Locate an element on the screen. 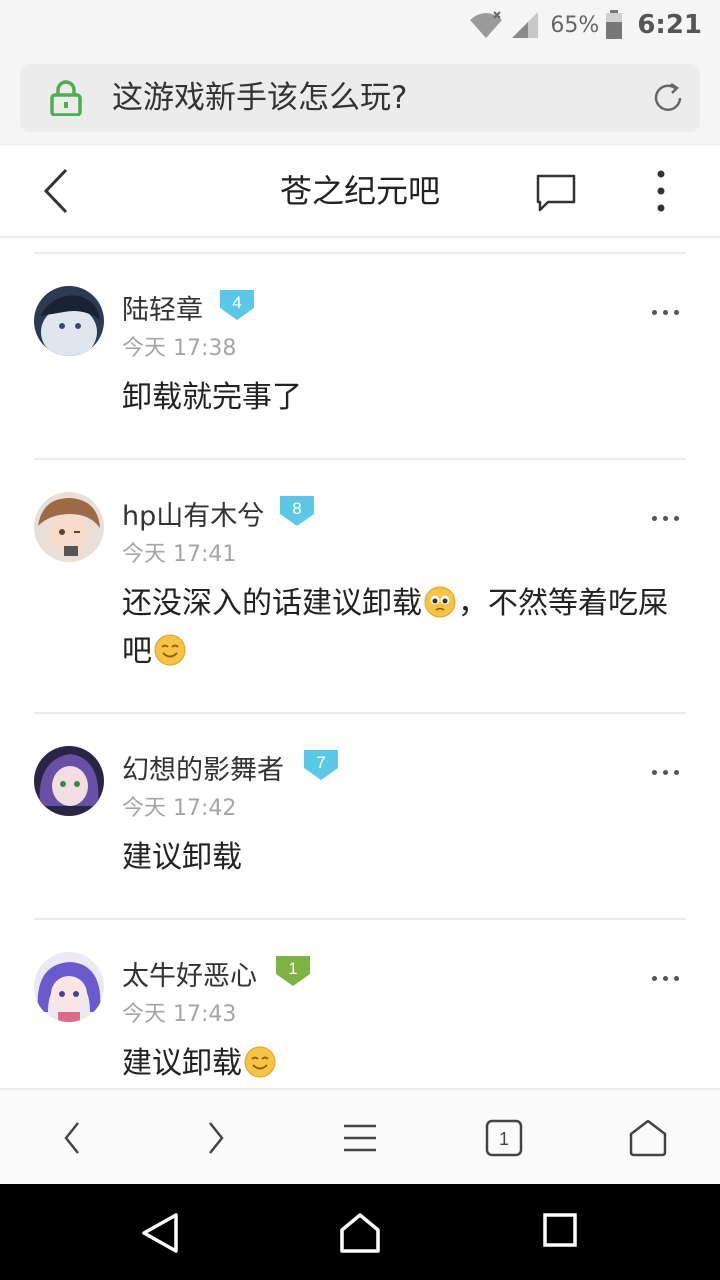 Image resolution: width=720 pixels, height=1280 pixels. browser-address-area: 这游戏新手该怎么玩? is located at coordinates (360, 98).